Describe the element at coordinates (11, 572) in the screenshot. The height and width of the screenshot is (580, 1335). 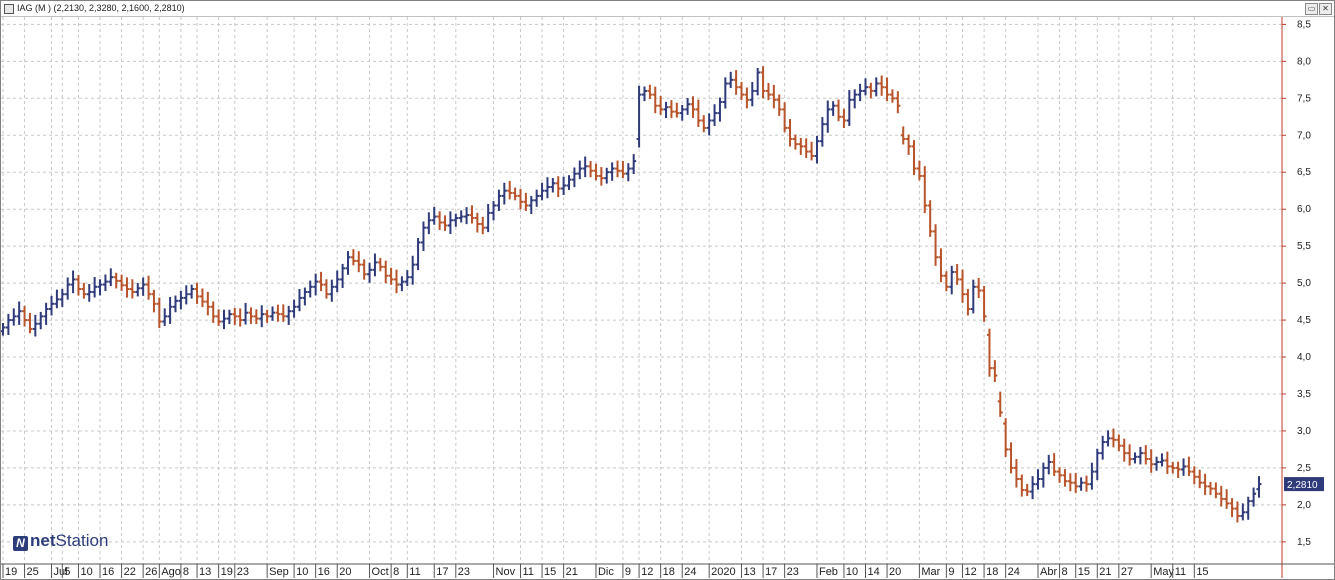
I see `x-tick-label: 19` at that location.